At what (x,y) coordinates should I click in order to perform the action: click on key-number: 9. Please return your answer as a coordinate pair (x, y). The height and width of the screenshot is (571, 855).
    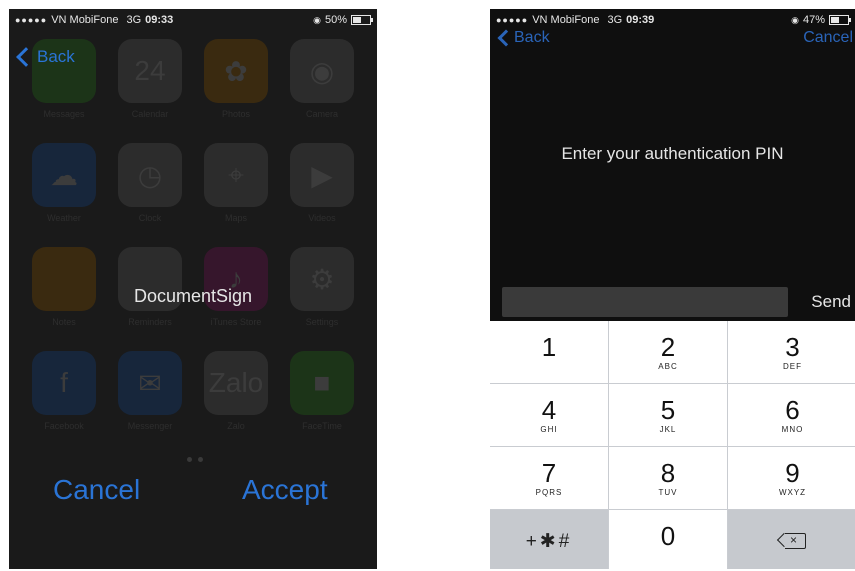
    Looking at the image, I should click on (792, 473).